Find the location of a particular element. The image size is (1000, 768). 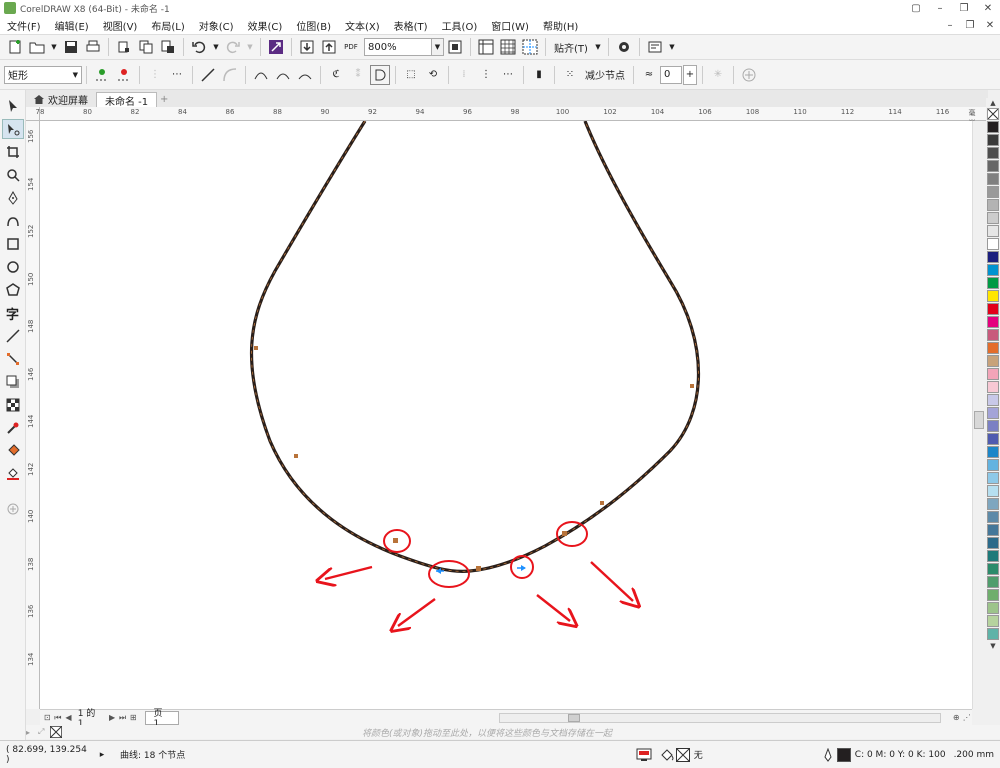

document-palette-menu-button: ▸ is located at coordinates (32, 732).